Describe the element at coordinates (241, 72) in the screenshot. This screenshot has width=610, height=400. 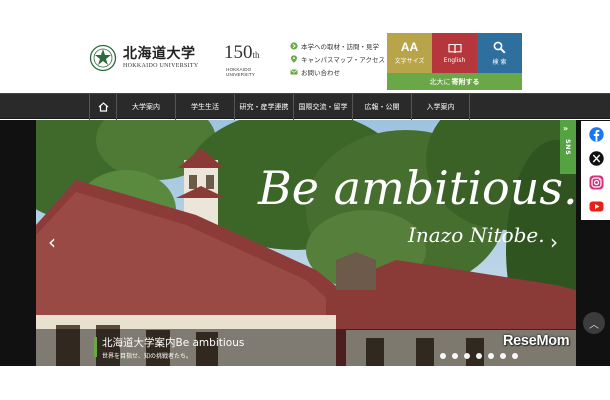
I see `anniversary-sub: HOKKAIDO UNIVERSITY` at that location.